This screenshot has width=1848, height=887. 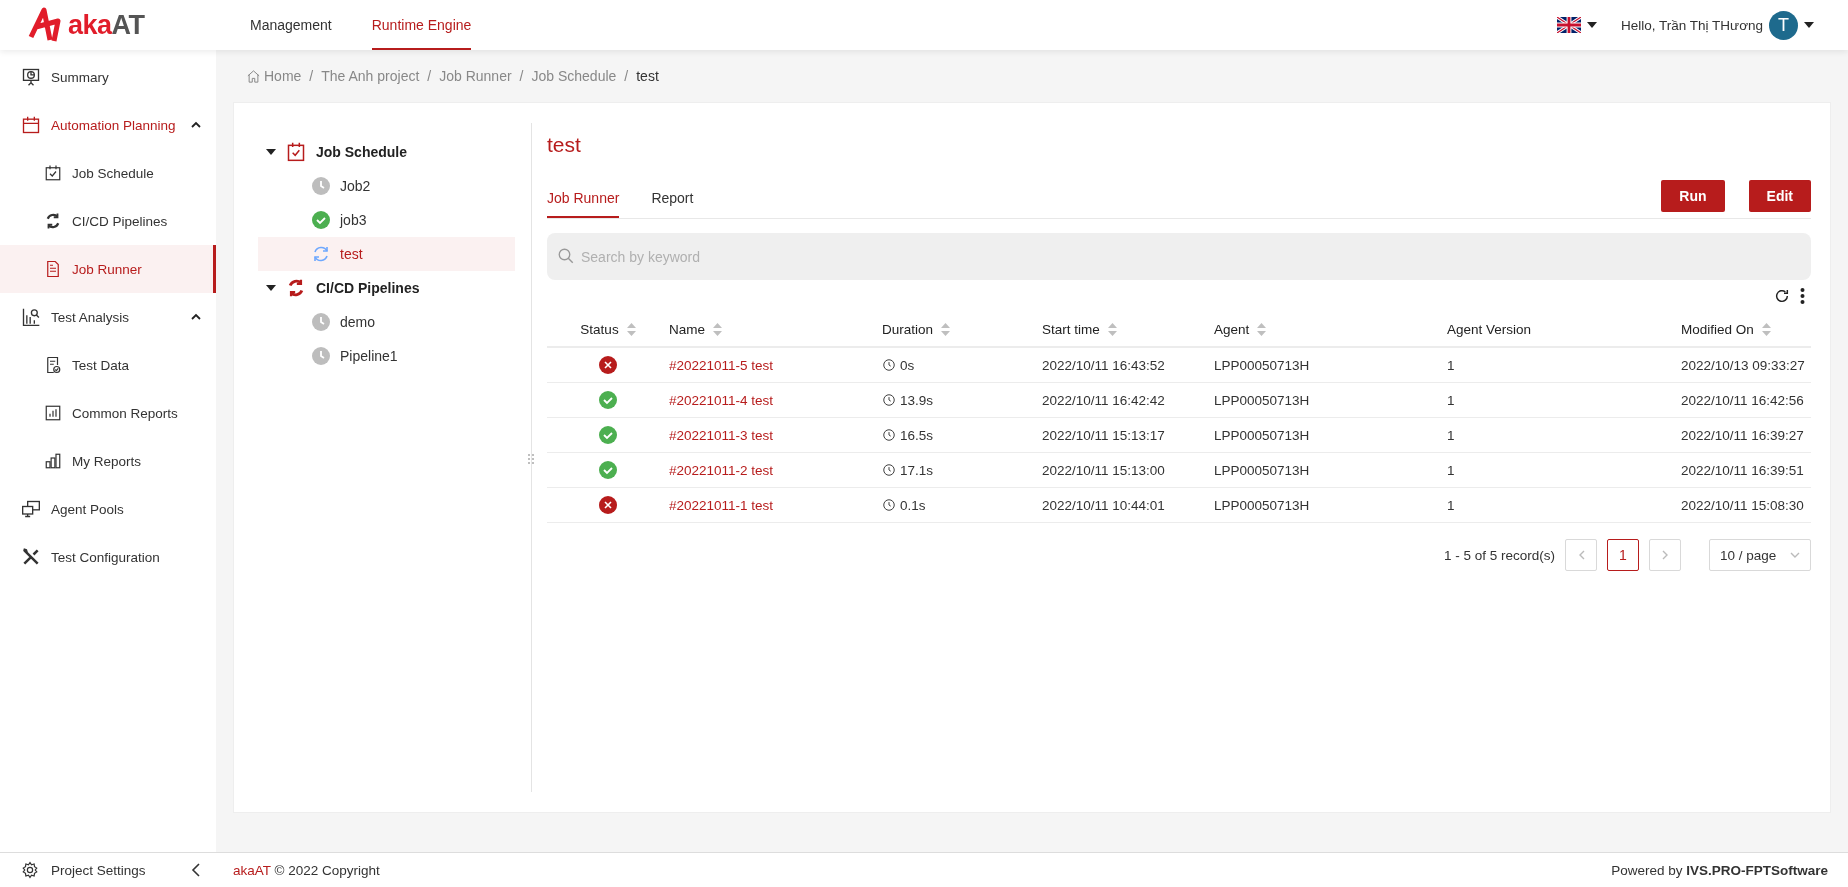 I want to click on edit-button: Edit, so click(x=1779, y=196).